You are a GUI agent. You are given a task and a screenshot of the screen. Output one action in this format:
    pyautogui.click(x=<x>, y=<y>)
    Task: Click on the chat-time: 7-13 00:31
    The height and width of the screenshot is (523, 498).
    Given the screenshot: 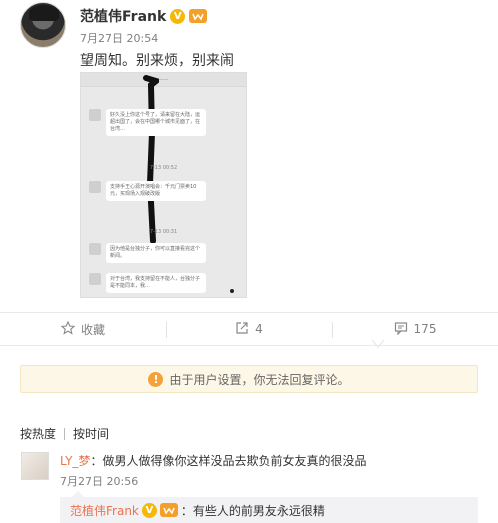 What is the action you would take?
    pyautogui.click(x=163, y=232)
    